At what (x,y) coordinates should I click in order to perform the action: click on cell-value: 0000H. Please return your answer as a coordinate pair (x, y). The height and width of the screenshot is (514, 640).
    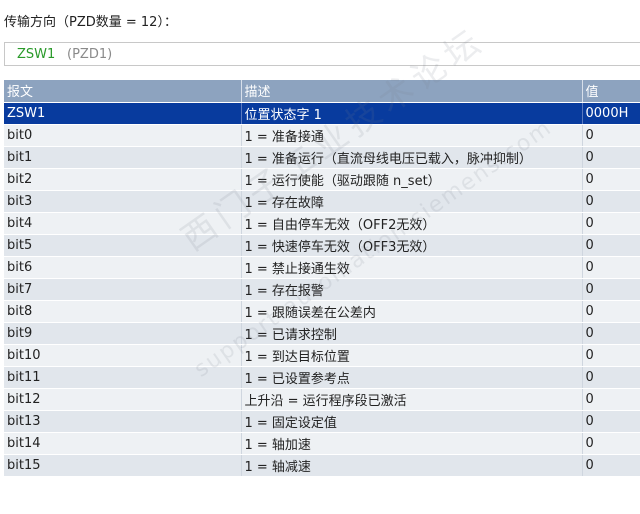
    Looking at the image, I should click on (611, 113).